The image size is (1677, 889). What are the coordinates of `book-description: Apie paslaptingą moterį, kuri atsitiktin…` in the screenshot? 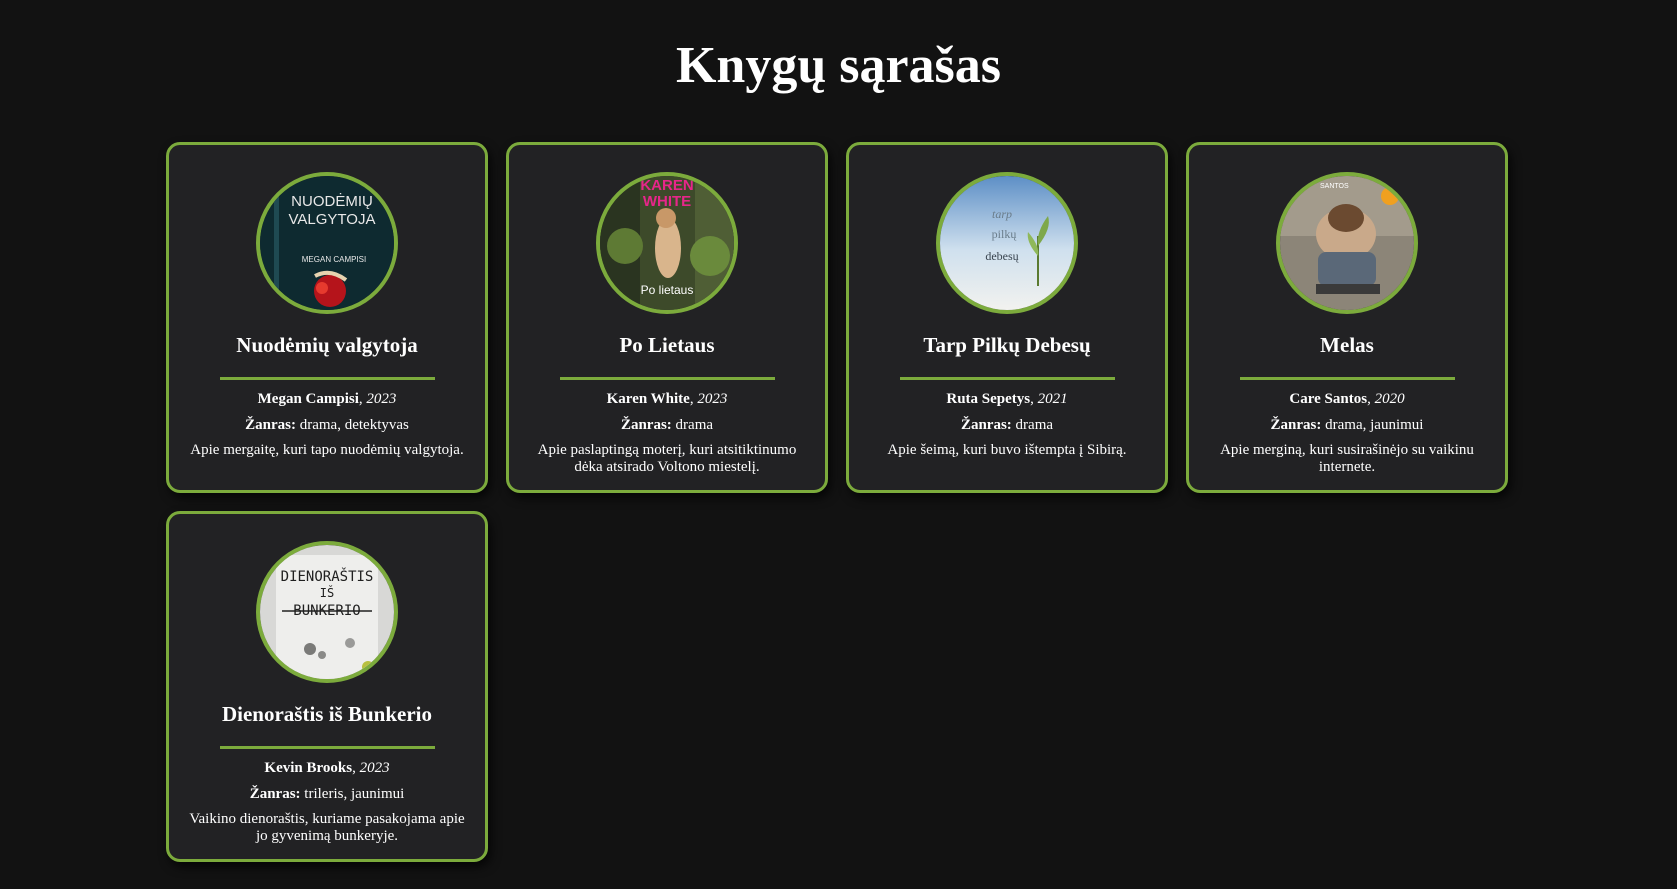 It's located at (667, 458).